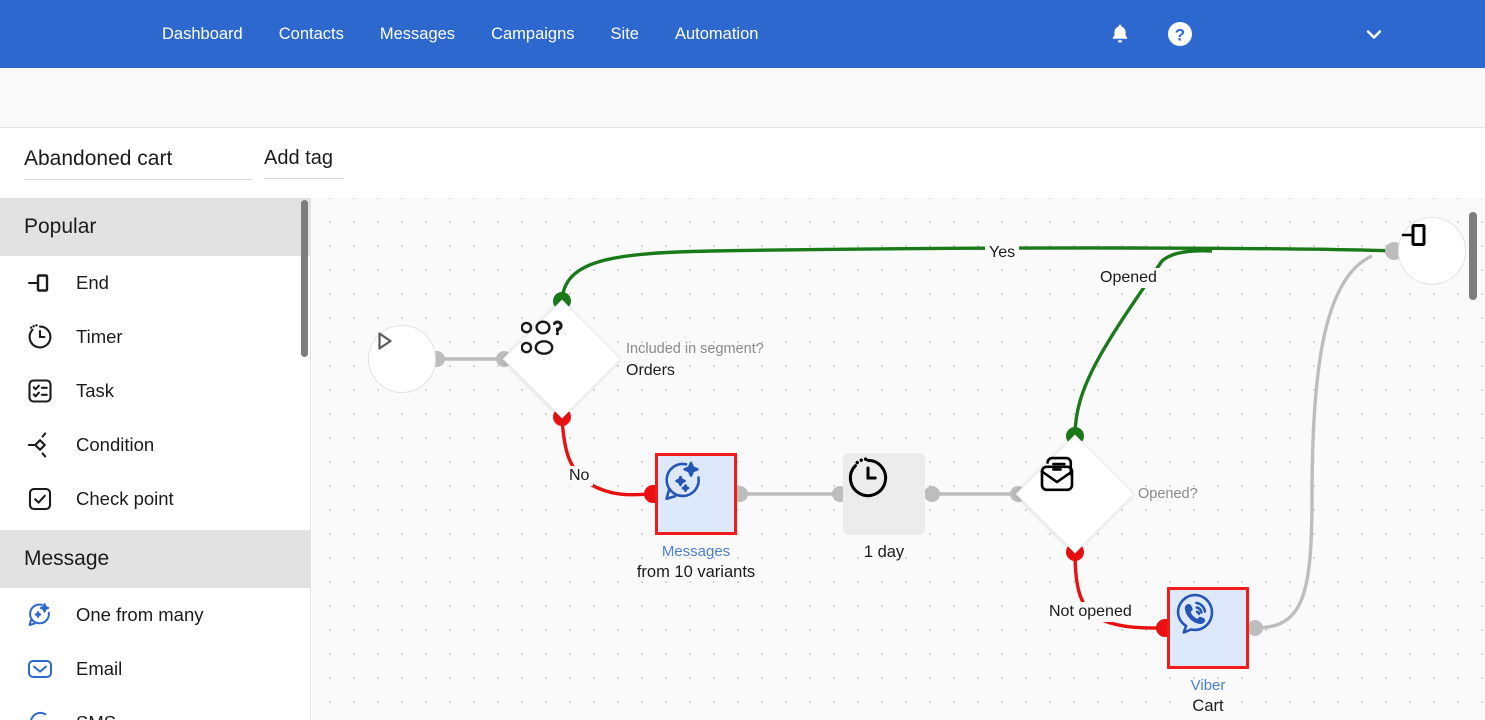  What do you see at coordinates (696, 551) in the screenshot?
I see `flow-node-messages-caption: Messages` at bounding box center [696, 551].